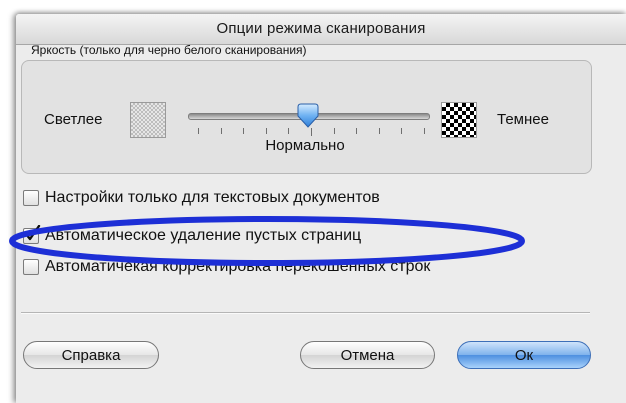 The image size is (626, 403). What do you see at coordinates (31, 267) in the screenshot?
I see `checkbox-deskew` at bounding box center [31, 267].